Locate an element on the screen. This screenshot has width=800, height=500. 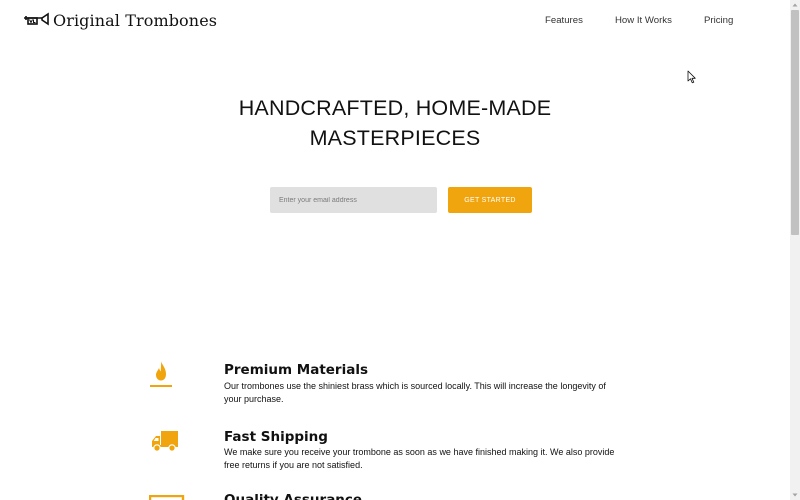
vertical-scrollbar is located at coordinates (795, 250).